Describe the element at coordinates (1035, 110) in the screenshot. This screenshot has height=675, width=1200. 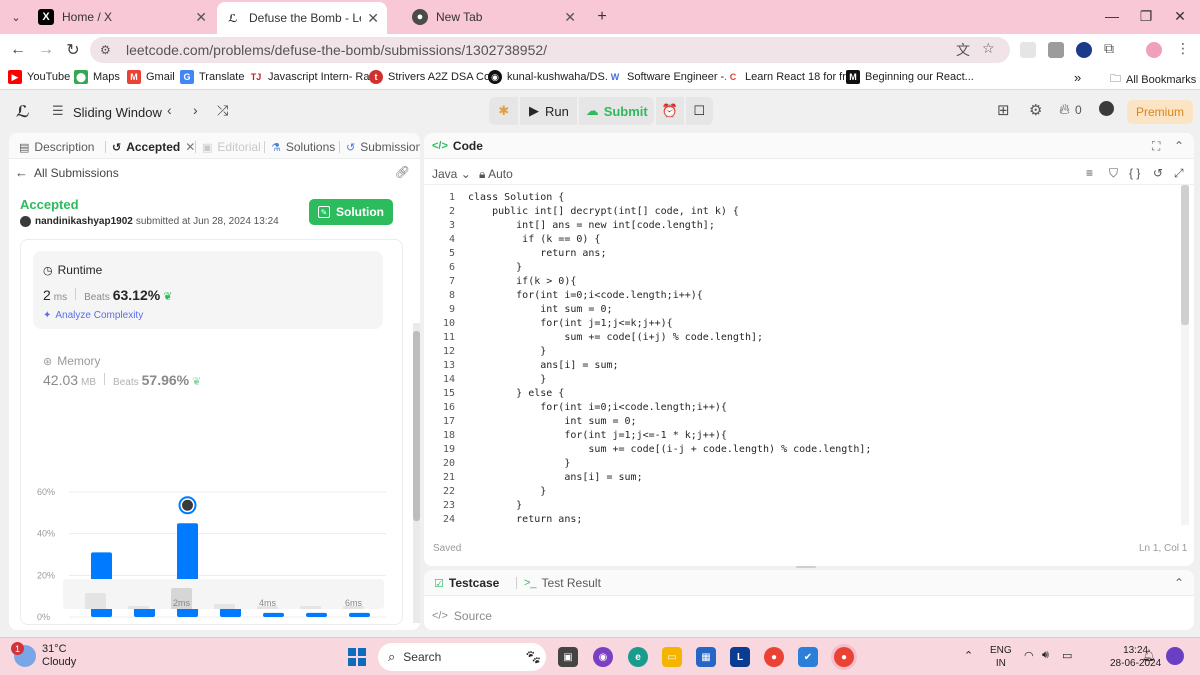
I see `gear-icon: ⚙` at that location.